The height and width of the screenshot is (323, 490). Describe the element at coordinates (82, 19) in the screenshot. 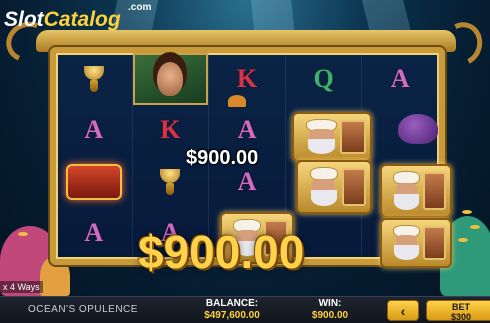

I see `watermark-part2: Catalog` at that location.